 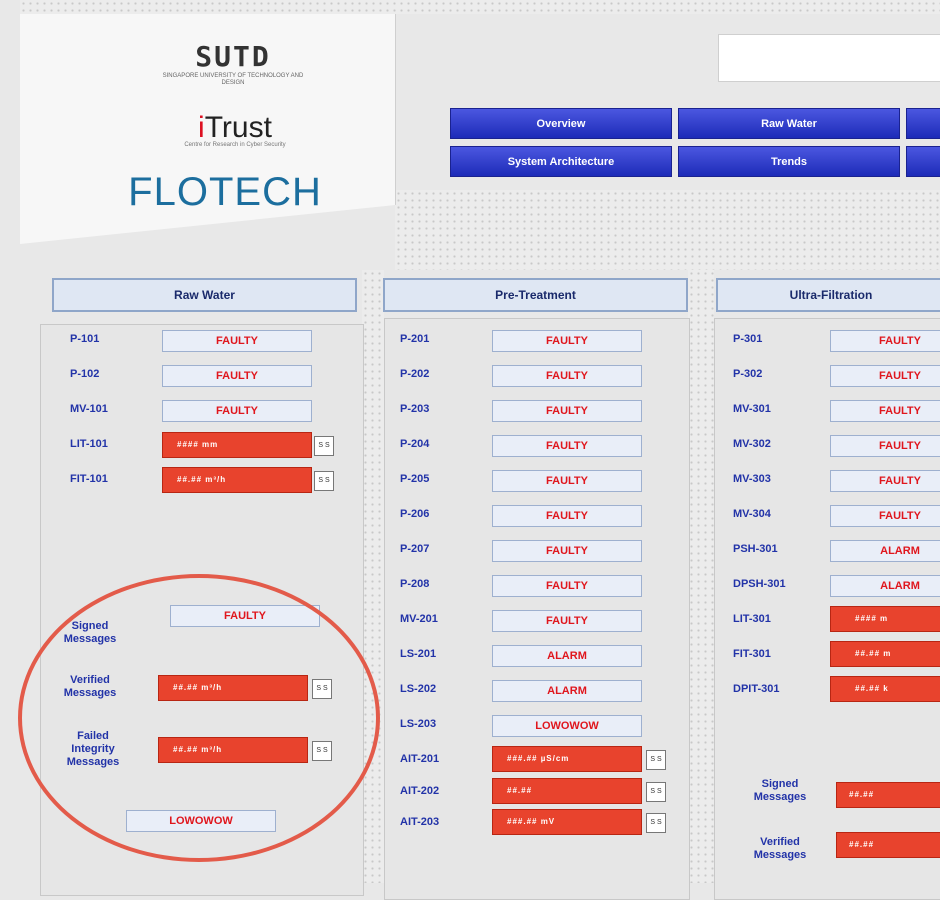 What do you see at coordinates (759, 584) in the screenshot?
I see `tag-label: DPSH-301` at bounding box center [759, 584].